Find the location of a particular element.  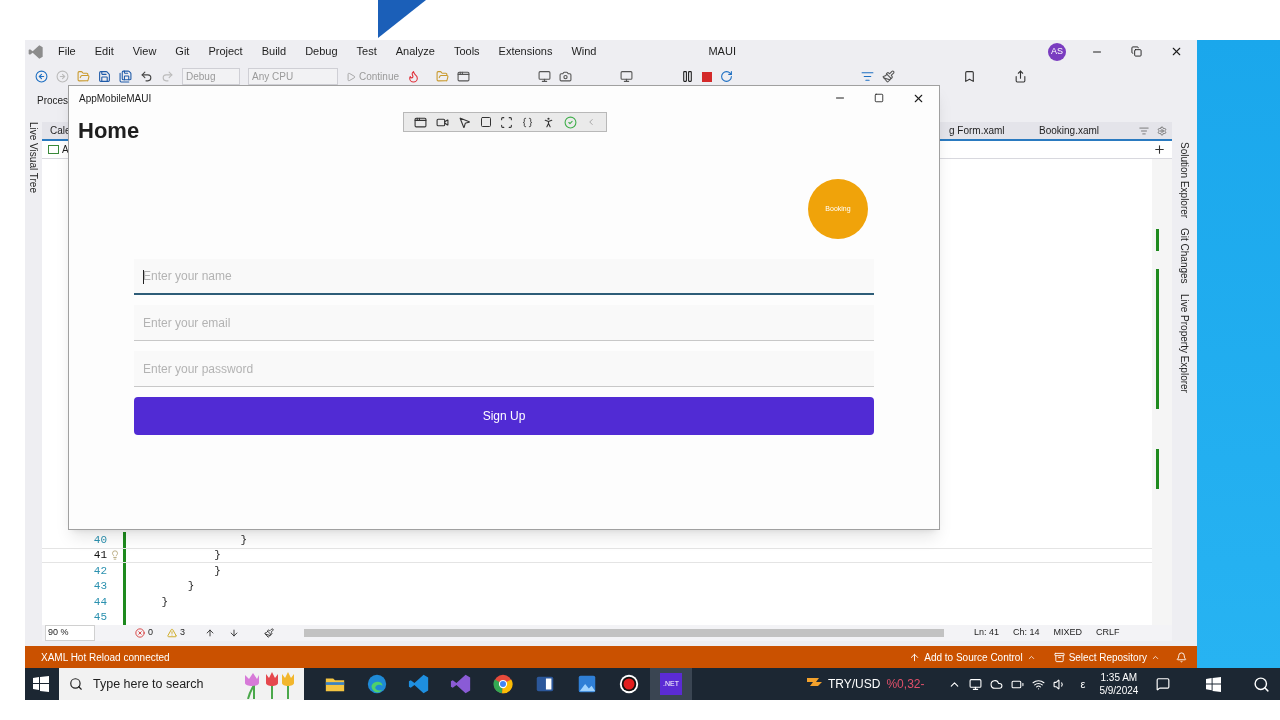

navigation-dropdown: A is located at coordinates (65, 149).